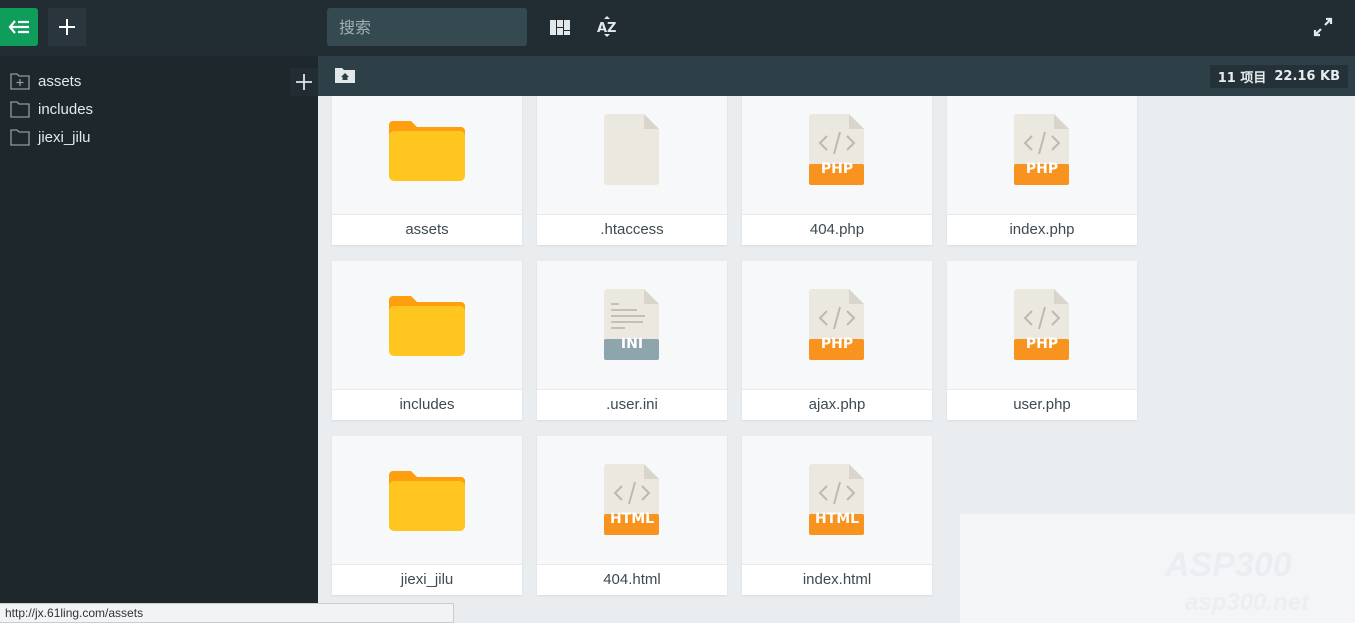 This screenshot has height=623, width=1355. I want to click on breadcrumb-toolbar: 11 项目 22.16 KB, so click(836, 76).